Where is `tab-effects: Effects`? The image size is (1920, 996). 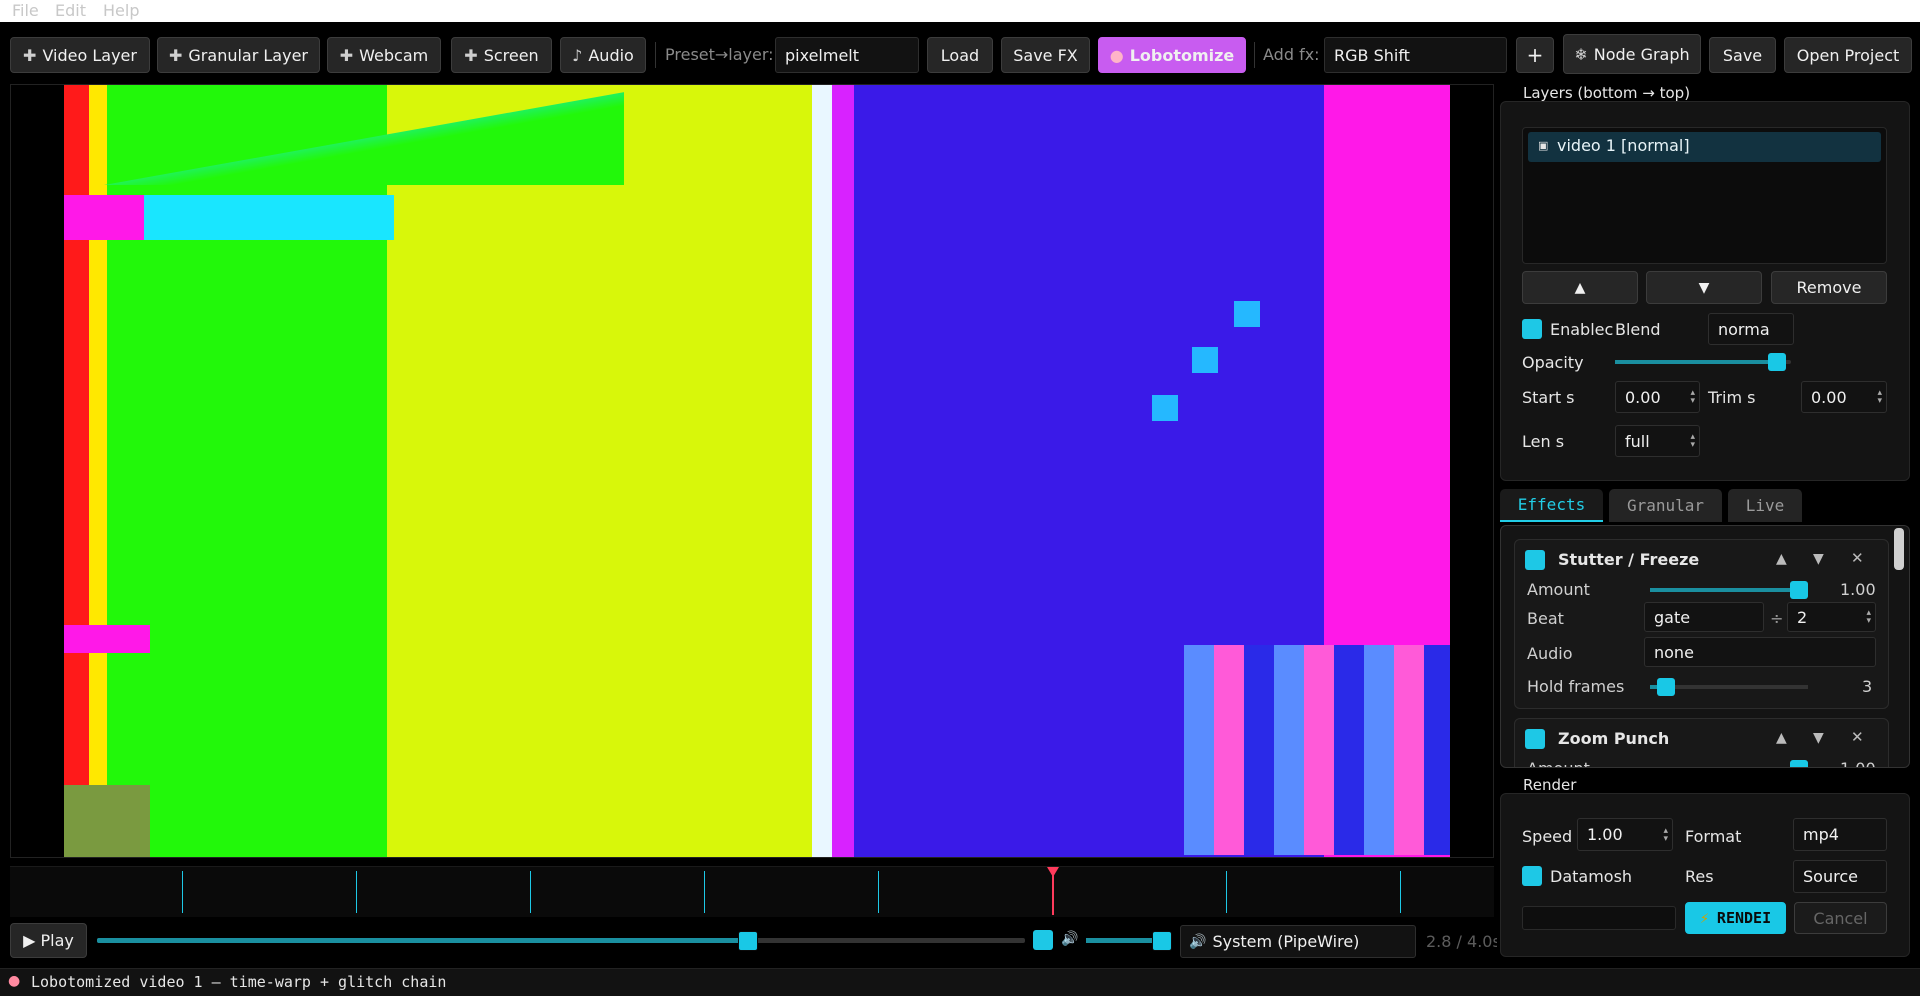 tab-effects: Effects is located at coordinates (1551, 505).